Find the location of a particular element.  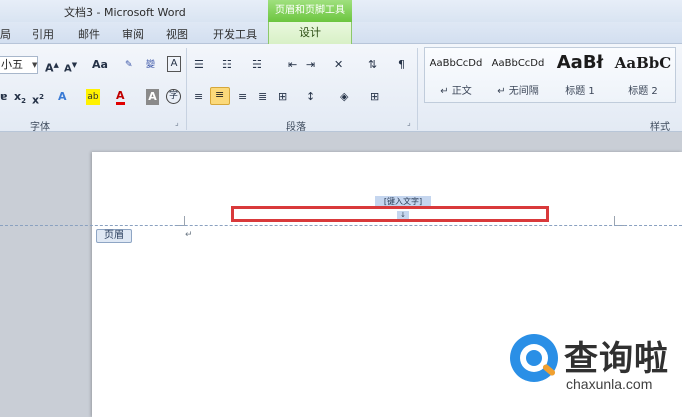

style-heading-2: AaBbC 标题 2 is located at coordinates (643, 75).